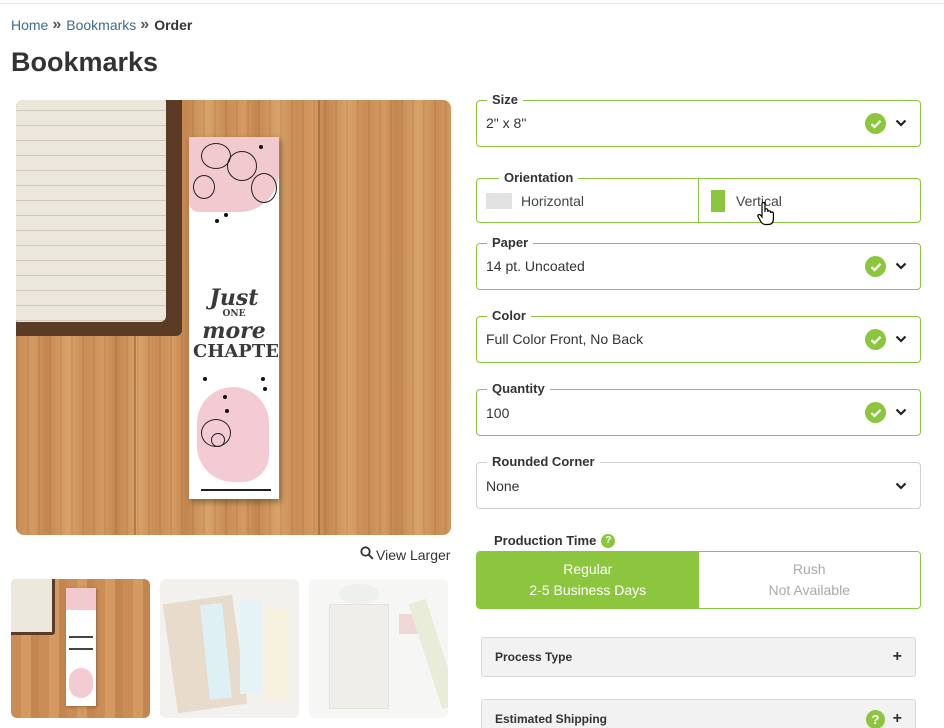  I want to click on bookmark-image: Just ONE more CHAPTER, so click(234, 318).